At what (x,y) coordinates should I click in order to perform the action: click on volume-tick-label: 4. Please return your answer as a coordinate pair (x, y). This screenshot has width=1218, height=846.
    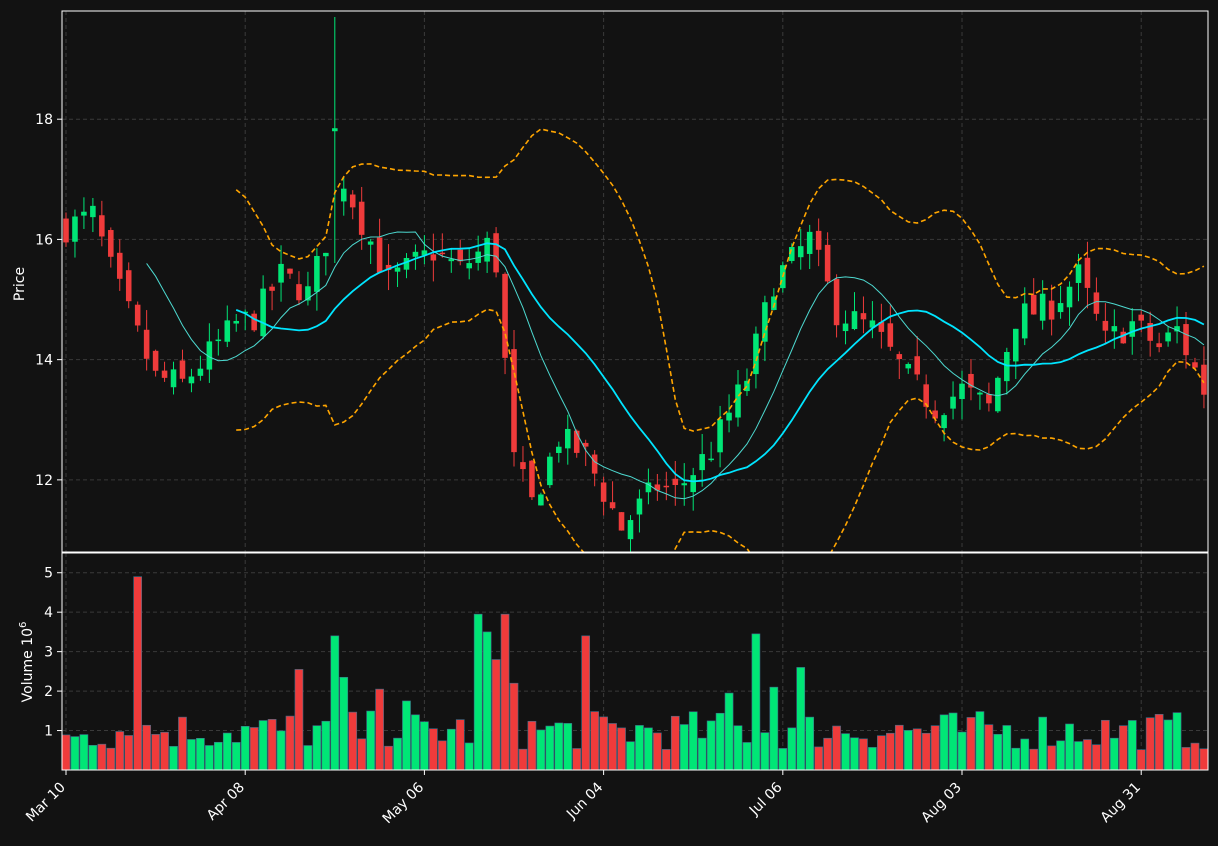
    Looking at the image, I should click on (48, 613).